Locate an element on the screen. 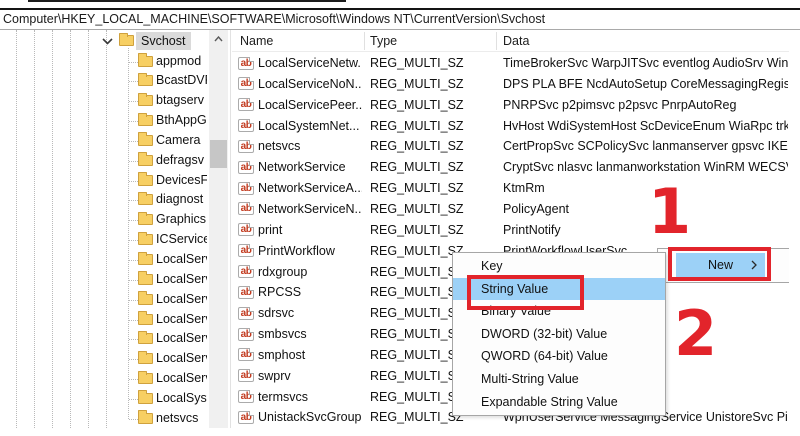 The height and width of the screenshot is (436, 800). menu-item-expandable-string-value: Expandable String Value is located at coordinates (559, 402).